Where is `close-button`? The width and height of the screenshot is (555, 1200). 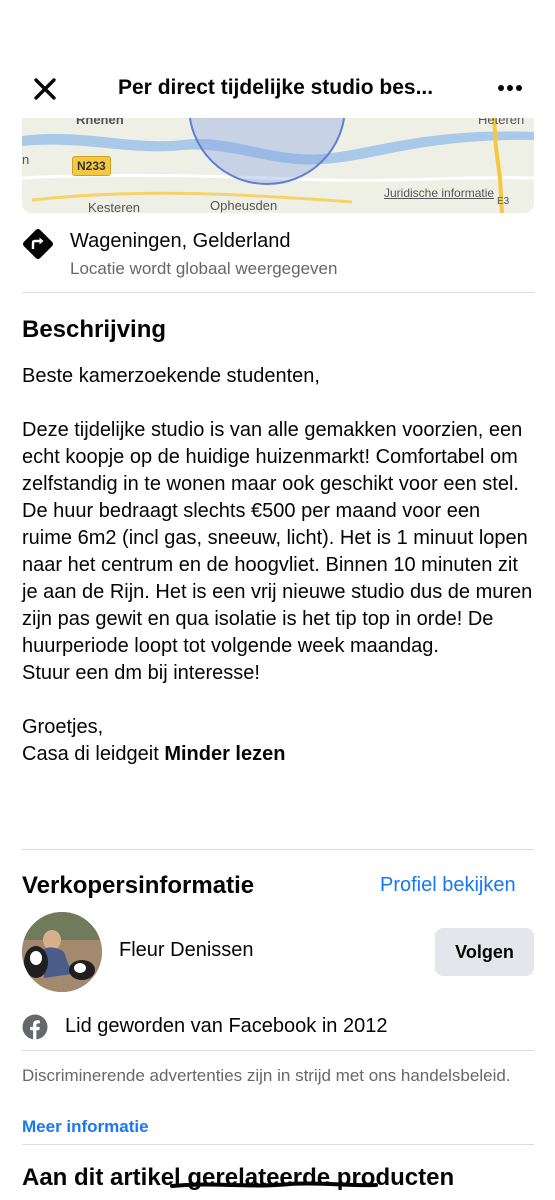 close-button is located at coordinates (45, 89).